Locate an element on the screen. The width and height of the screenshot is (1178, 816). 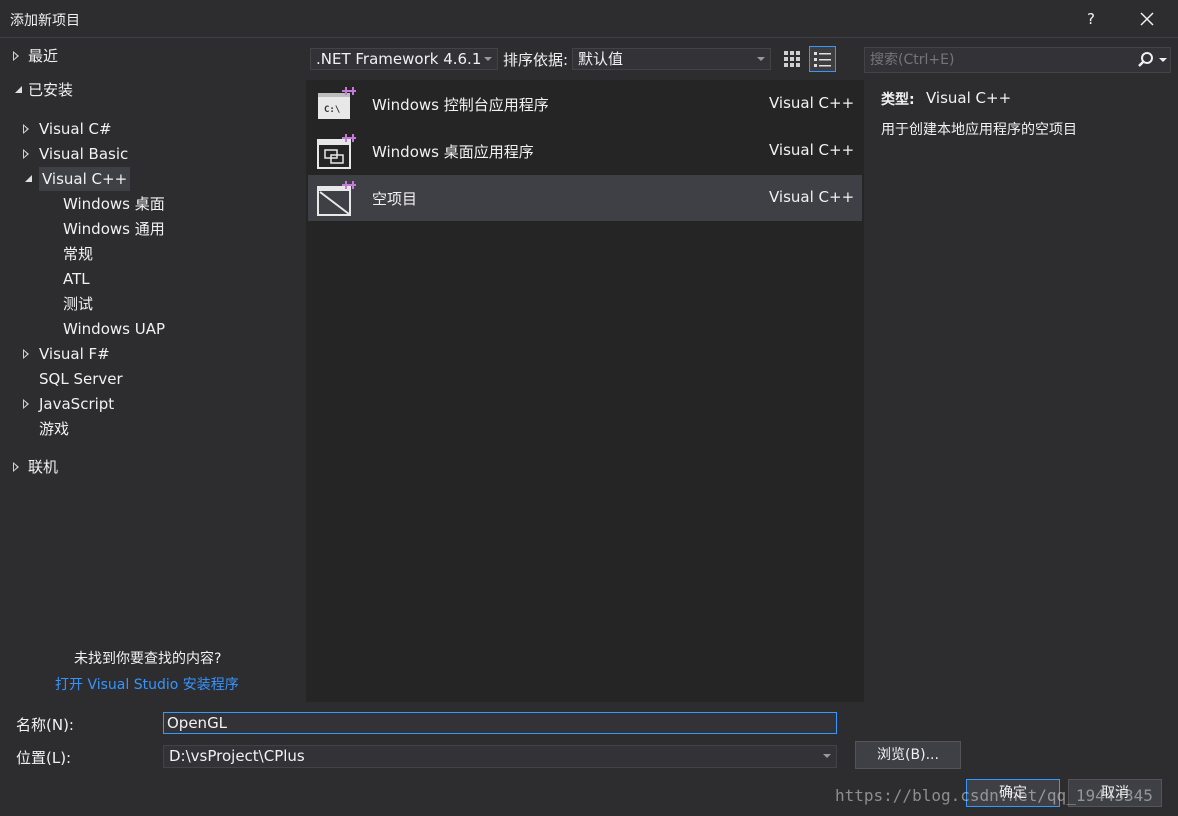
framework-dropdown: .NET Framework 4.6.1 is located at coordinates (404, 59).